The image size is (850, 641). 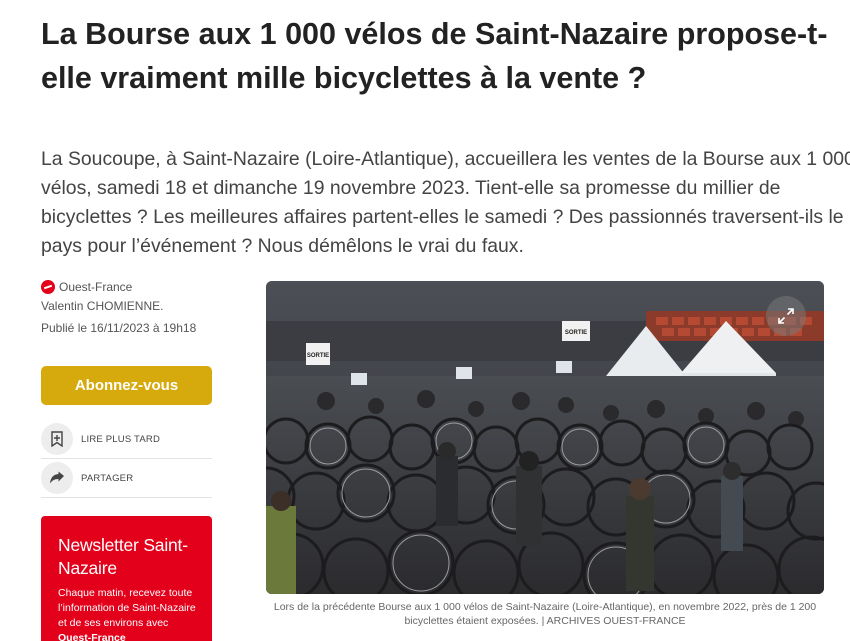 What do you see at coordinates (102, 306) in the screenshot?
I see `author-name: Valentin CHOMIENNE.` at bounding box center [102, 306].